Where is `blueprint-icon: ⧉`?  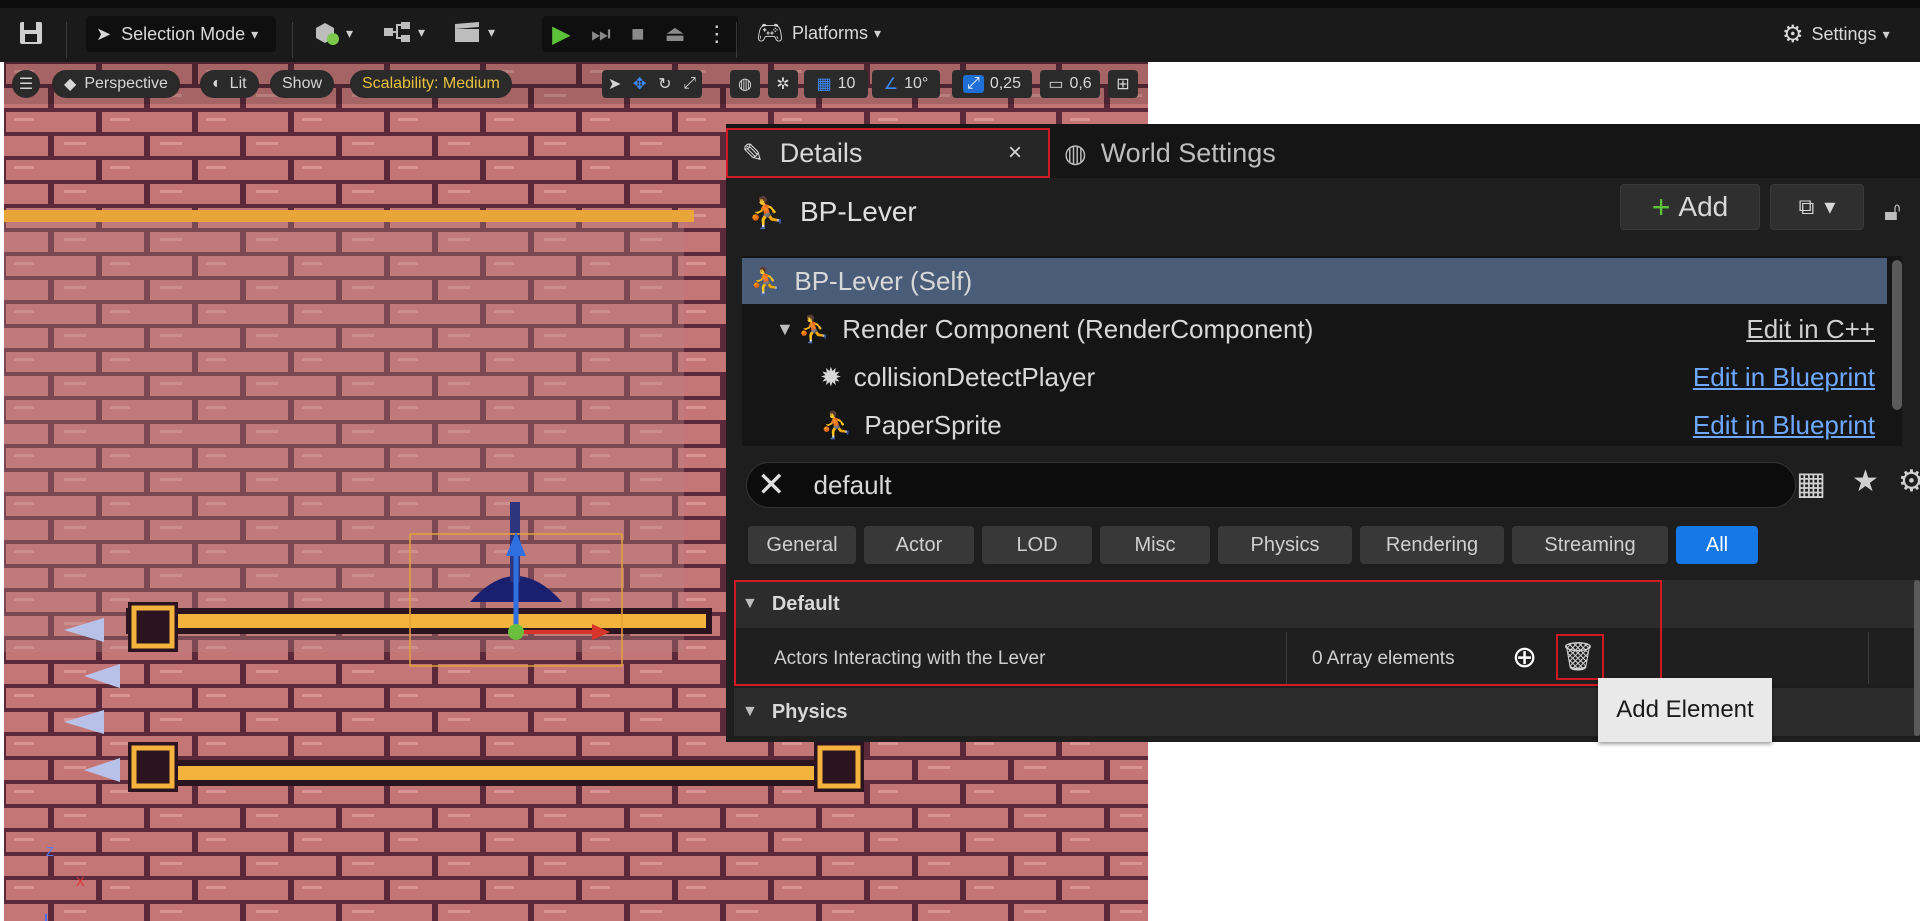 blueprint-icon: ⧉ is located at coordinates (1806, 206).